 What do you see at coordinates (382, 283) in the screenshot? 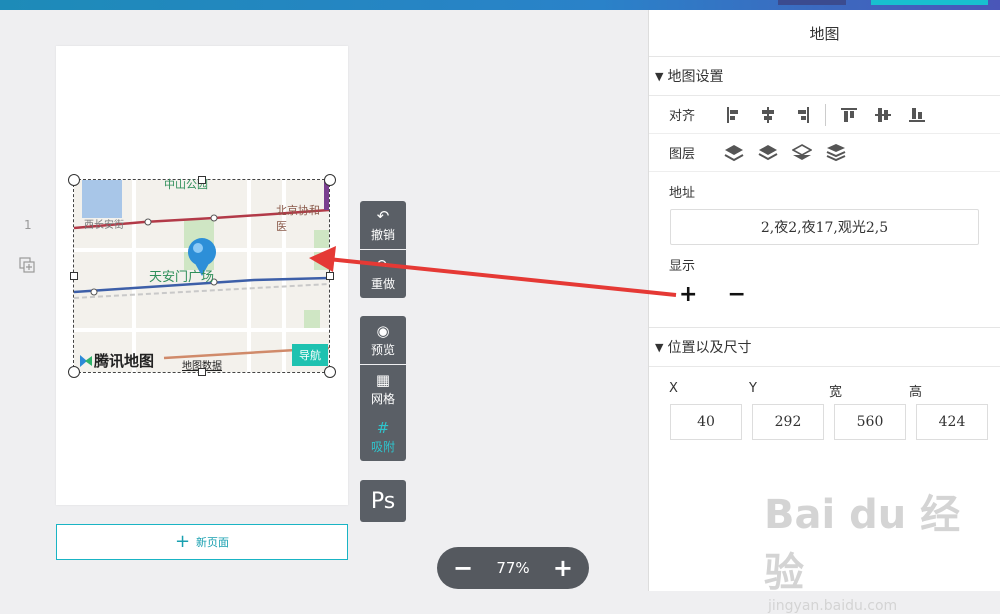
I see `redo-label: 重做` at bounding box center [382, 283].